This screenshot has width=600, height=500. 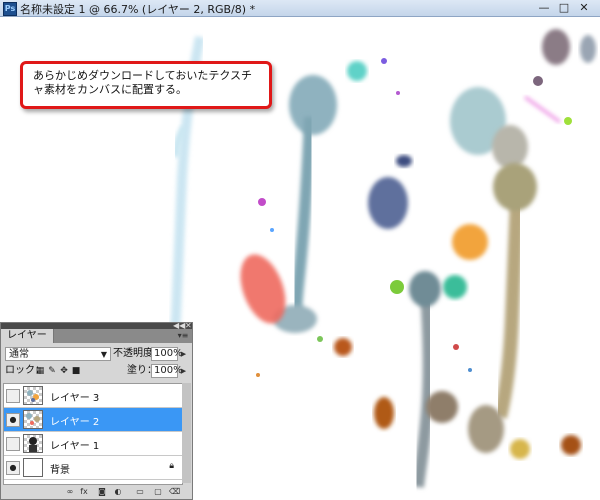 I want to click on blend-mode-value: 通常, so click(x=19, y=354).